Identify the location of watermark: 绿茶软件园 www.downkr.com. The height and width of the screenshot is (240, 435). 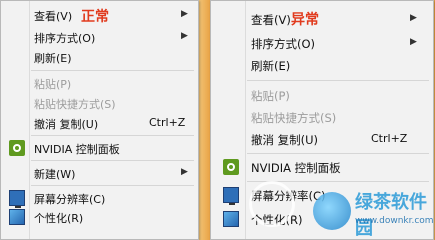
(373, 213).